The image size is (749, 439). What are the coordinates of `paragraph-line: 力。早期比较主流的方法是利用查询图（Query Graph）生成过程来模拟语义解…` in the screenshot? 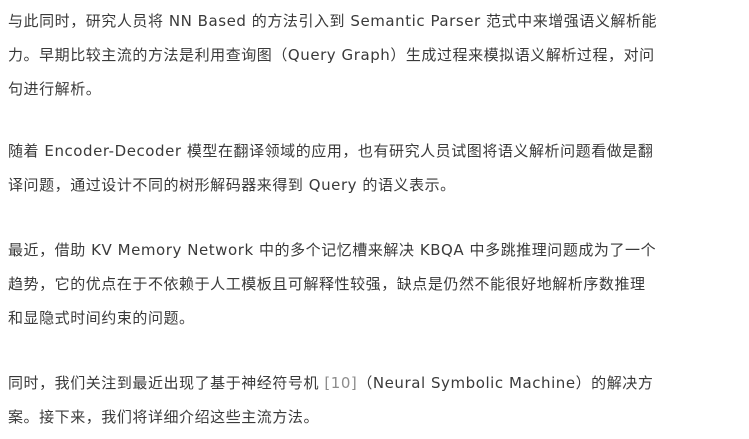 It's located at (331, 55).